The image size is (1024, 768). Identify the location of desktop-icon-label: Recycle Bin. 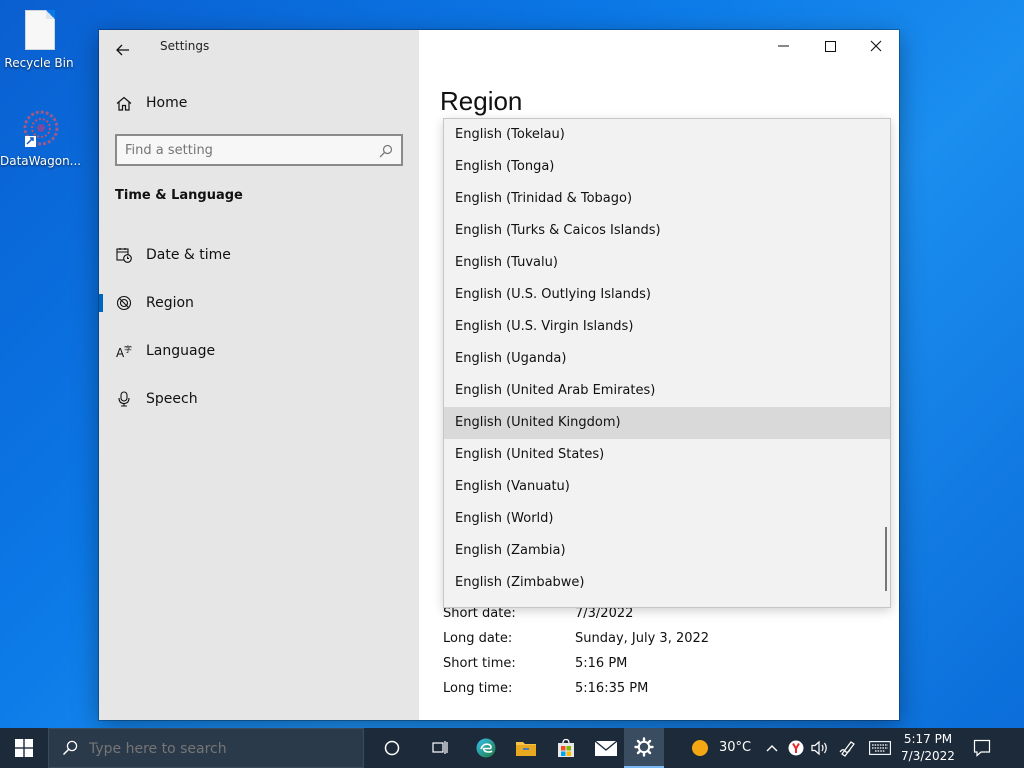
(39, 63).